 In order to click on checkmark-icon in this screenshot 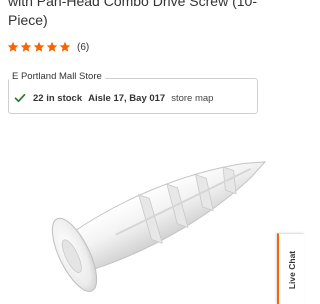, I will do `click(20, 98)`.